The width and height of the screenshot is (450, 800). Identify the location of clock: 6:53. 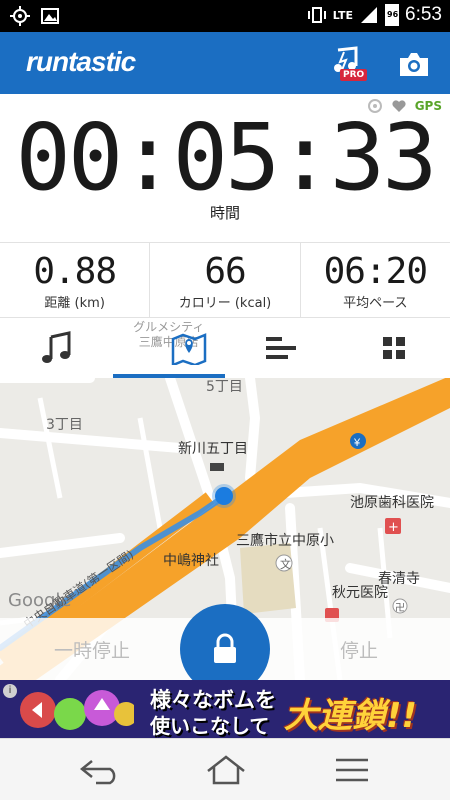
(423, 14).